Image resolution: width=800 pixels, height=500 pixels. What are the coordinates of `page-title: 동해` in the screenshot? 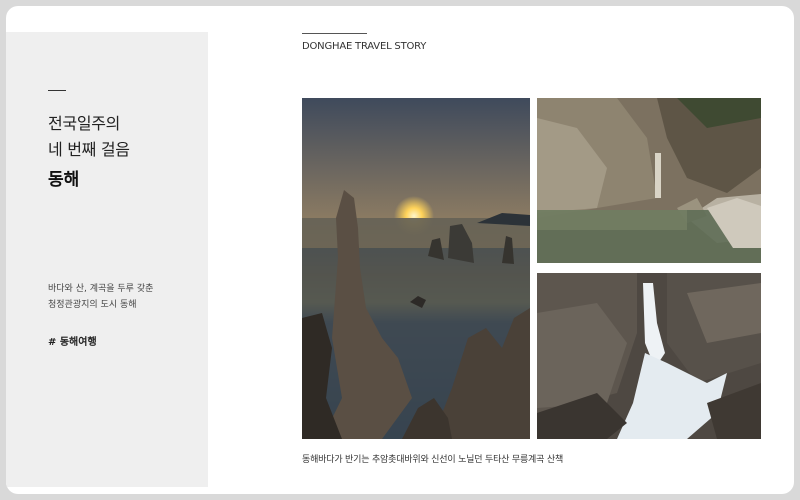 It's located at (64, 180).